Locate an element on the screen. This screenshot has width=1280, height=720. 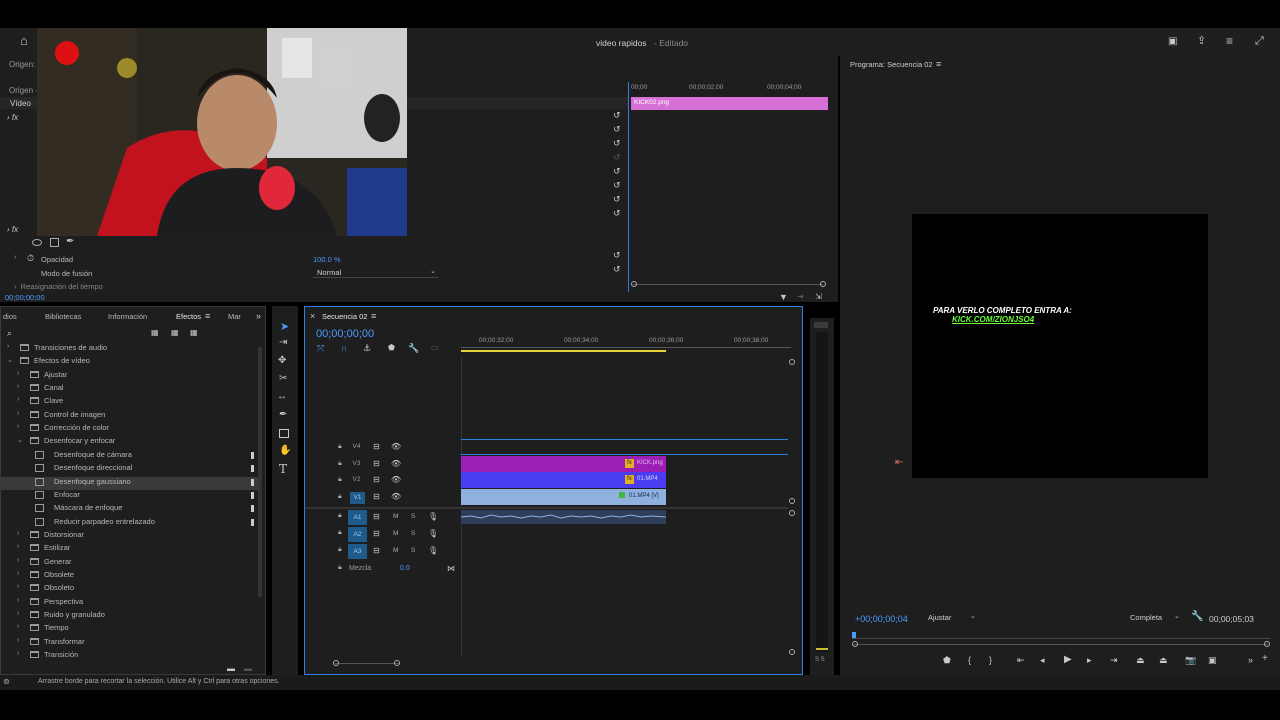
time-remap-row: › Reasignación del tiempo is located at coordinates (58, 286).